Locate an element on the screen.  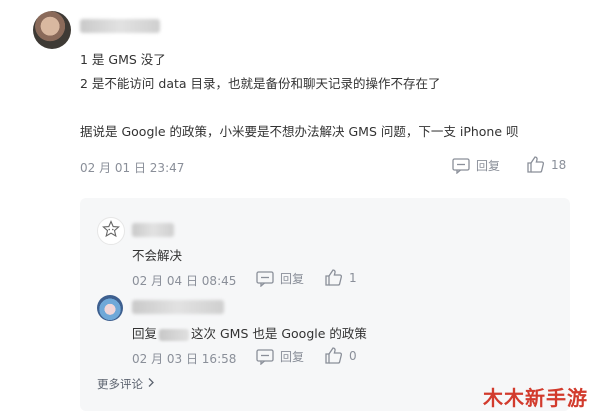
reply-1-like-count: 1 is located at coordinates (353, 277).